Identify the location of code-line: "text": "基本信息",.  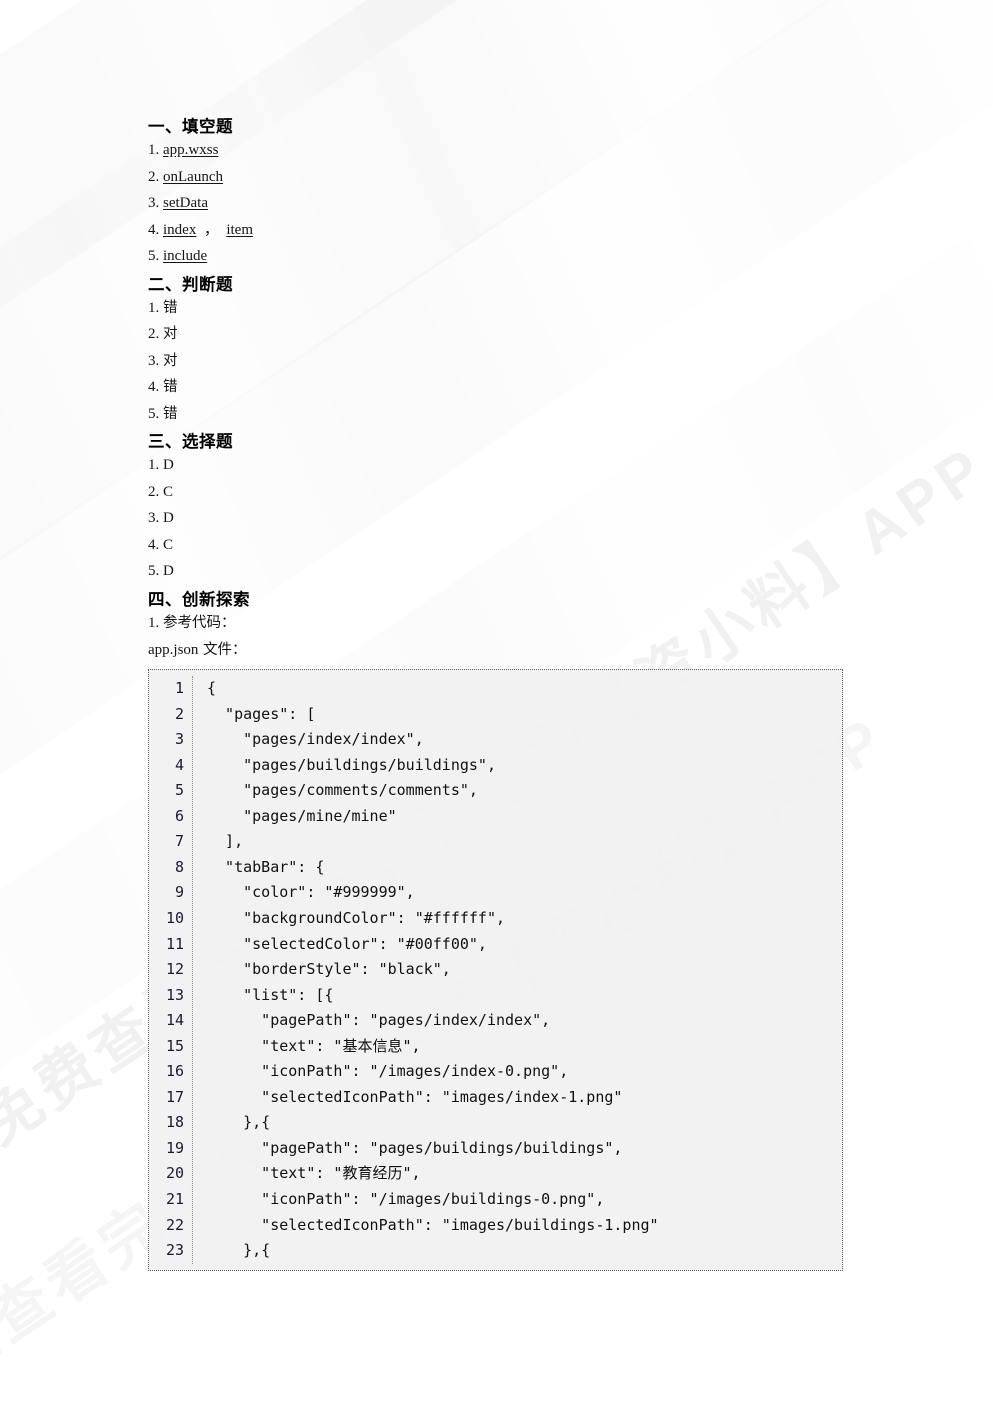
(314, 1045).